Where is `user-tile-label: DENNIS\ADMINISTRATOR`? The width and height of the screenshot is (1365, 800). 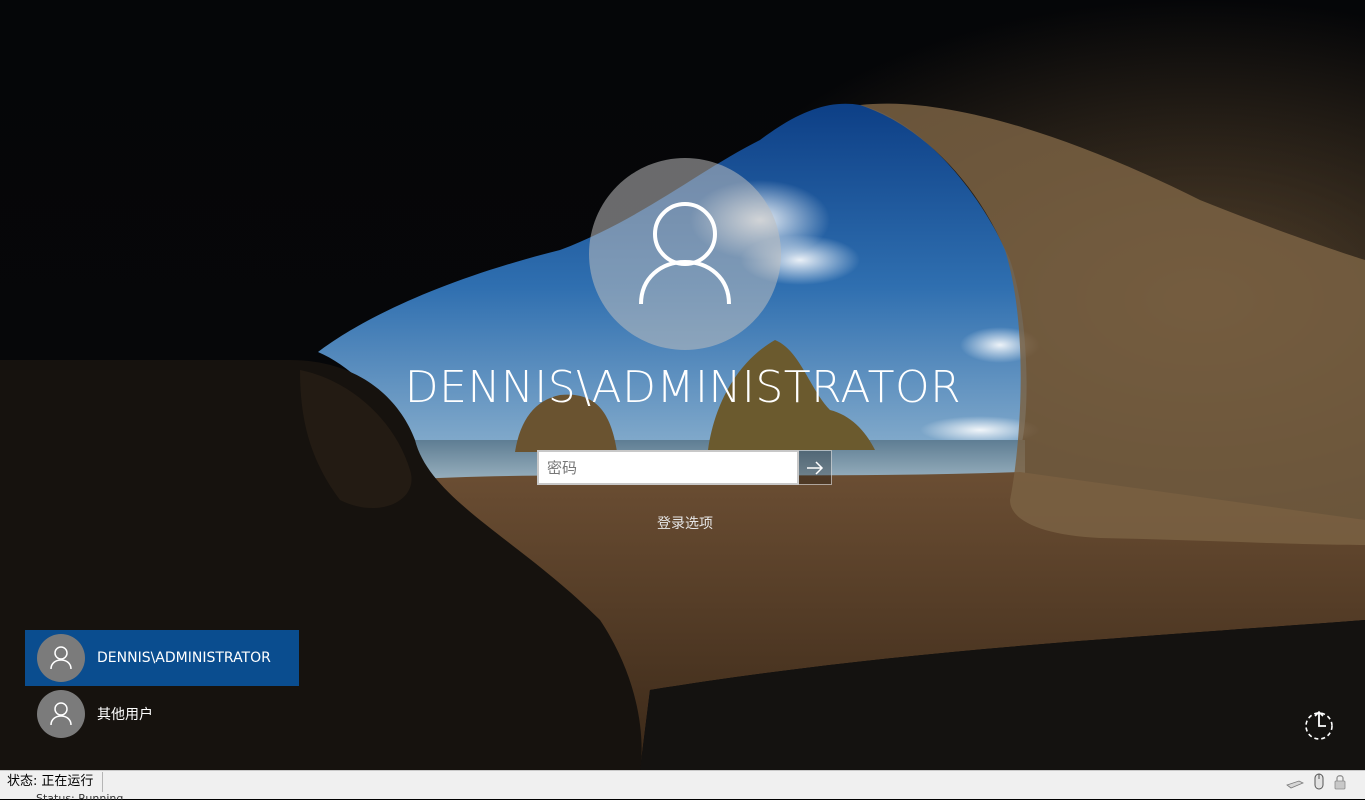
user-tile-label: DENNIS\ADMINISTRATOR is located at coordinates (184, 658).